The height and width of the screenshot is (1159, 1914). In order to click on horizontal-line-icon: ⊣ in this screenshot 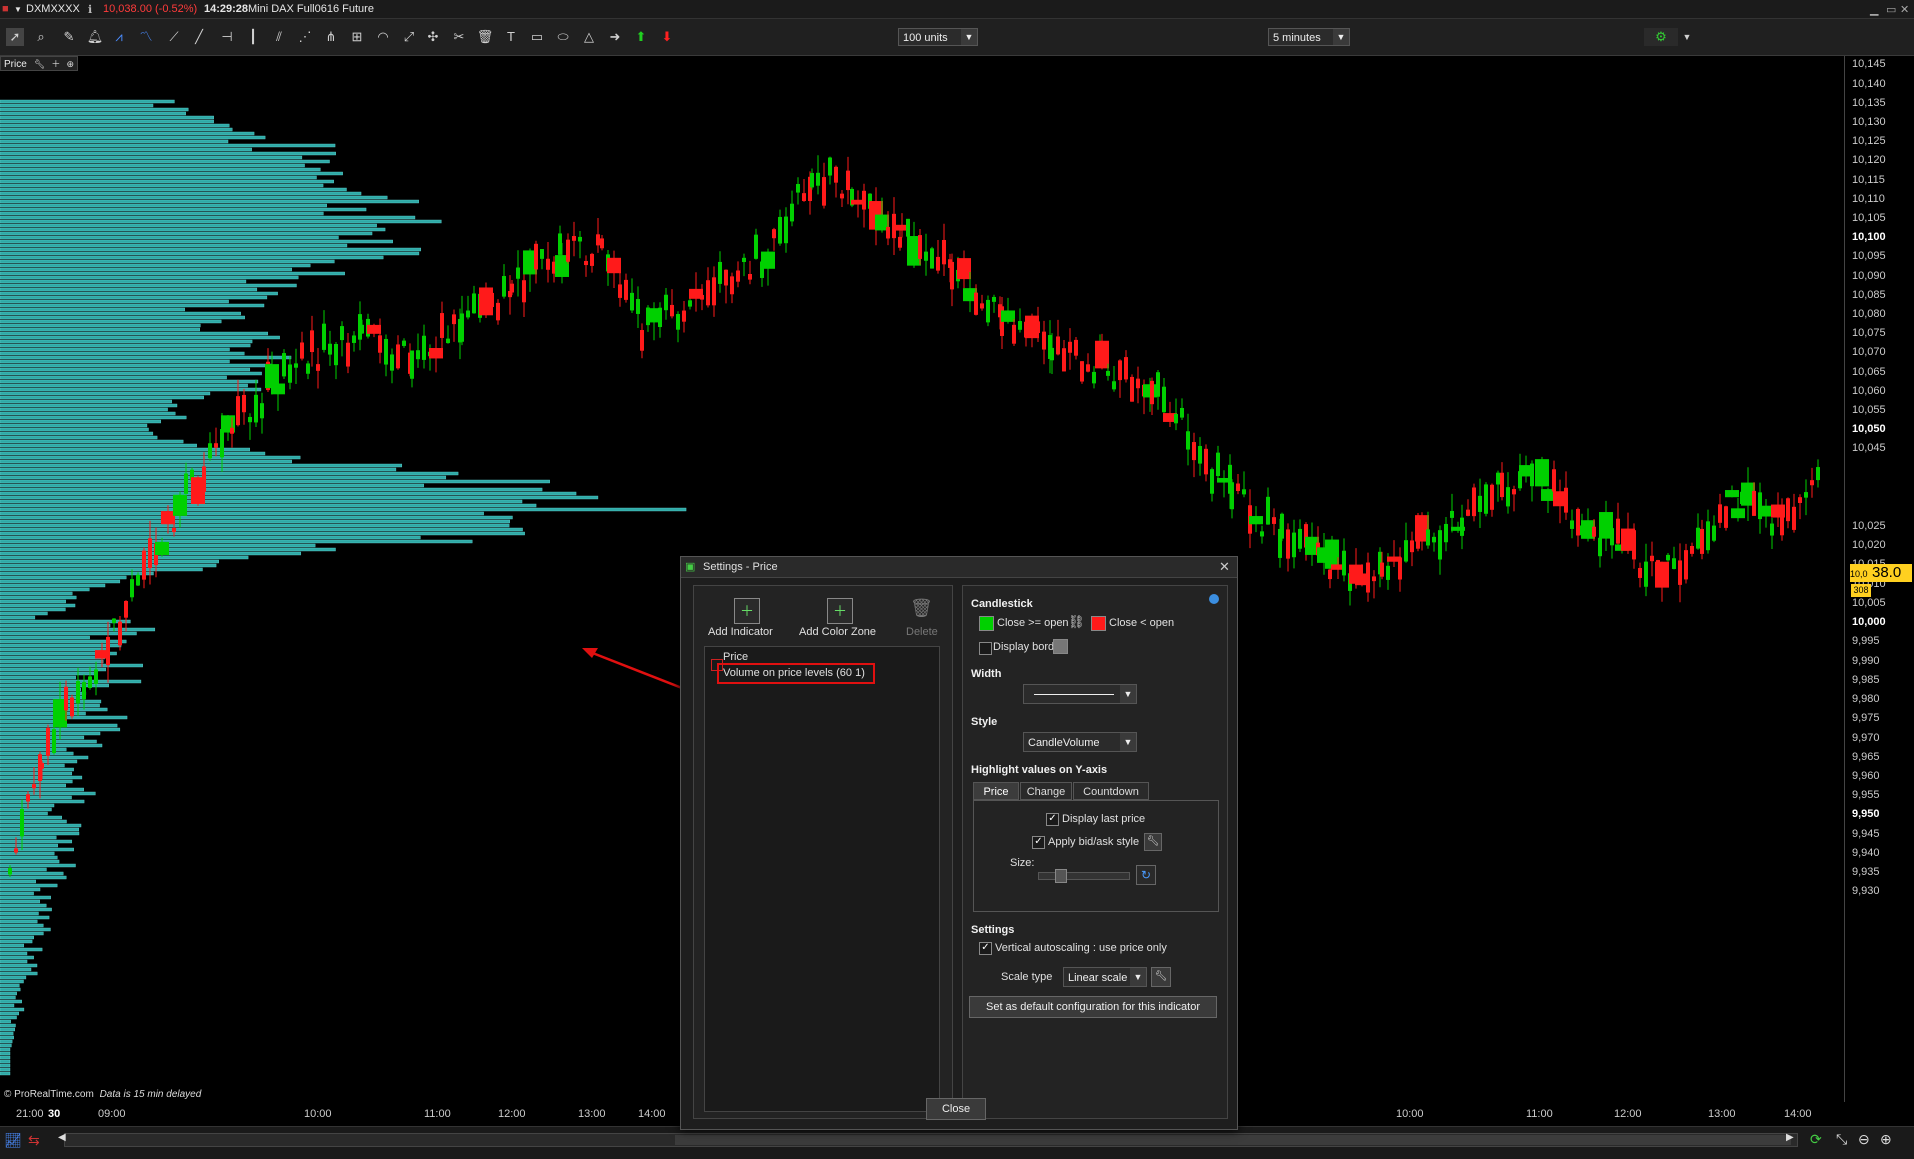, I will do `click(227, 37)`.